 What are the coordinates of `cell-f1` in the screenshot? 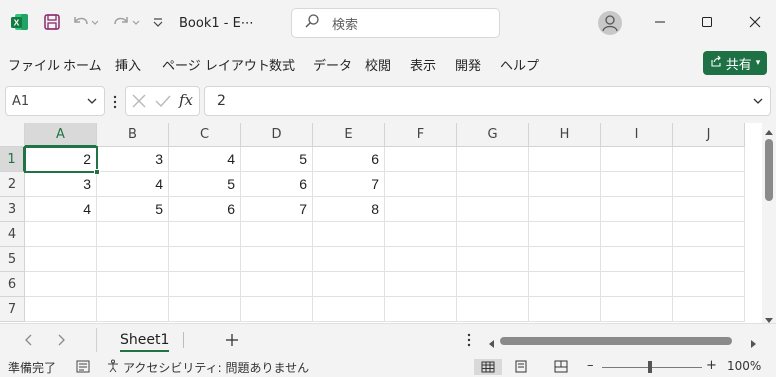 It's located at (421, 159).